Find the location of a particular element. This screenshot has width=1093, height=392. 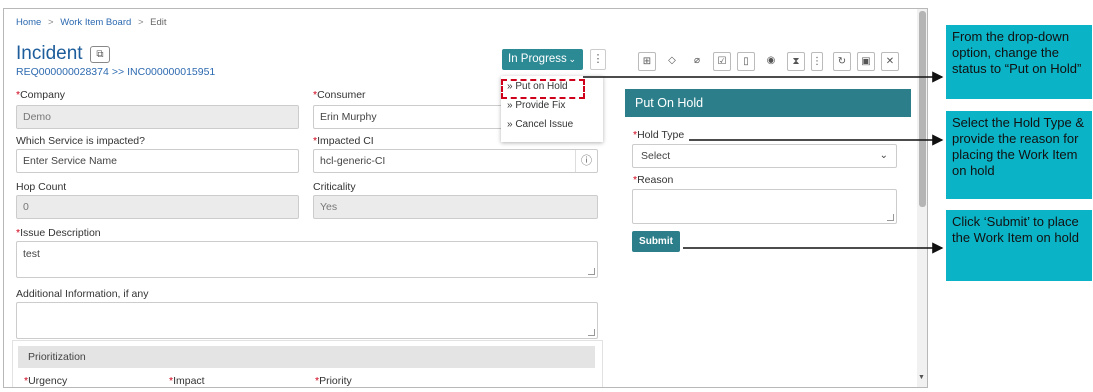

record-ids: REQ000000028374 >> INC000000015951 is located at coordinates (115, 72).